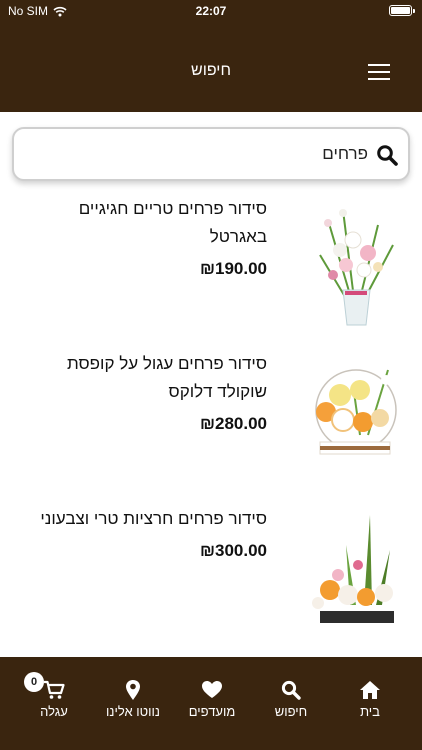 This screenshot has width=422, height=750. I want to click on status-time: 22:07, so click(211, 11).